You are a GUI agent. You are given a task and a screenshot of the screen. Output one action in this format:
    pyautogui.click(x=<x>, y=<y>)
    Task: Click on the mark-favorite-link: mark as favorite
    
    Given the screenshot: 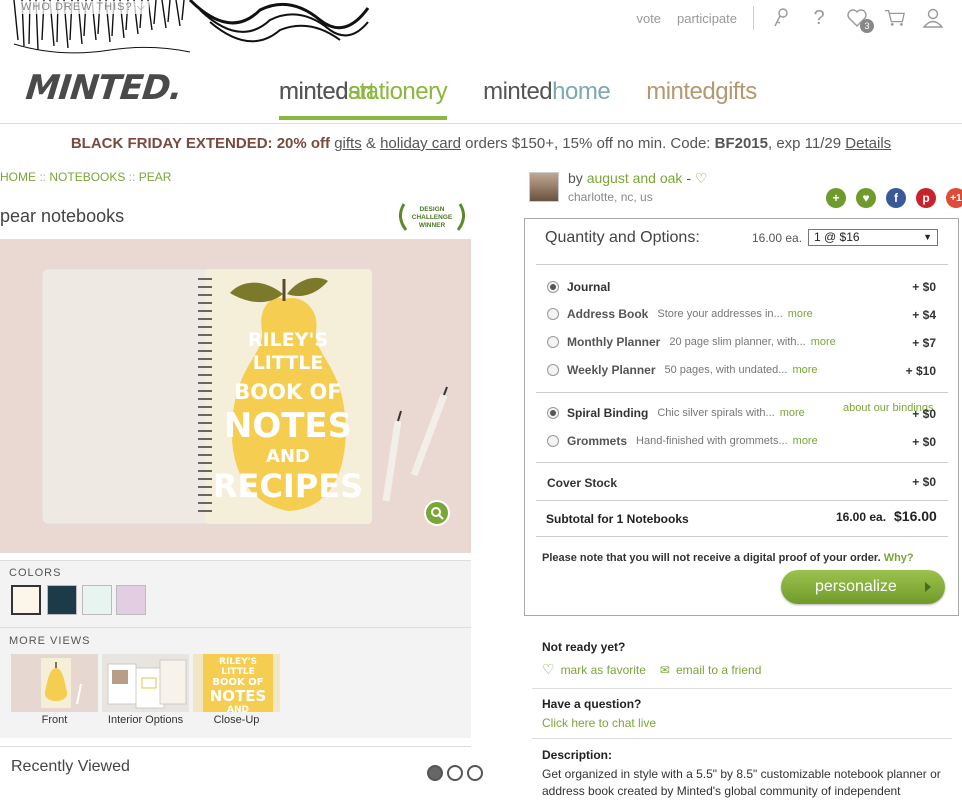 What is the action you would take?
    pyautogui.click(x=603, y=670)
    